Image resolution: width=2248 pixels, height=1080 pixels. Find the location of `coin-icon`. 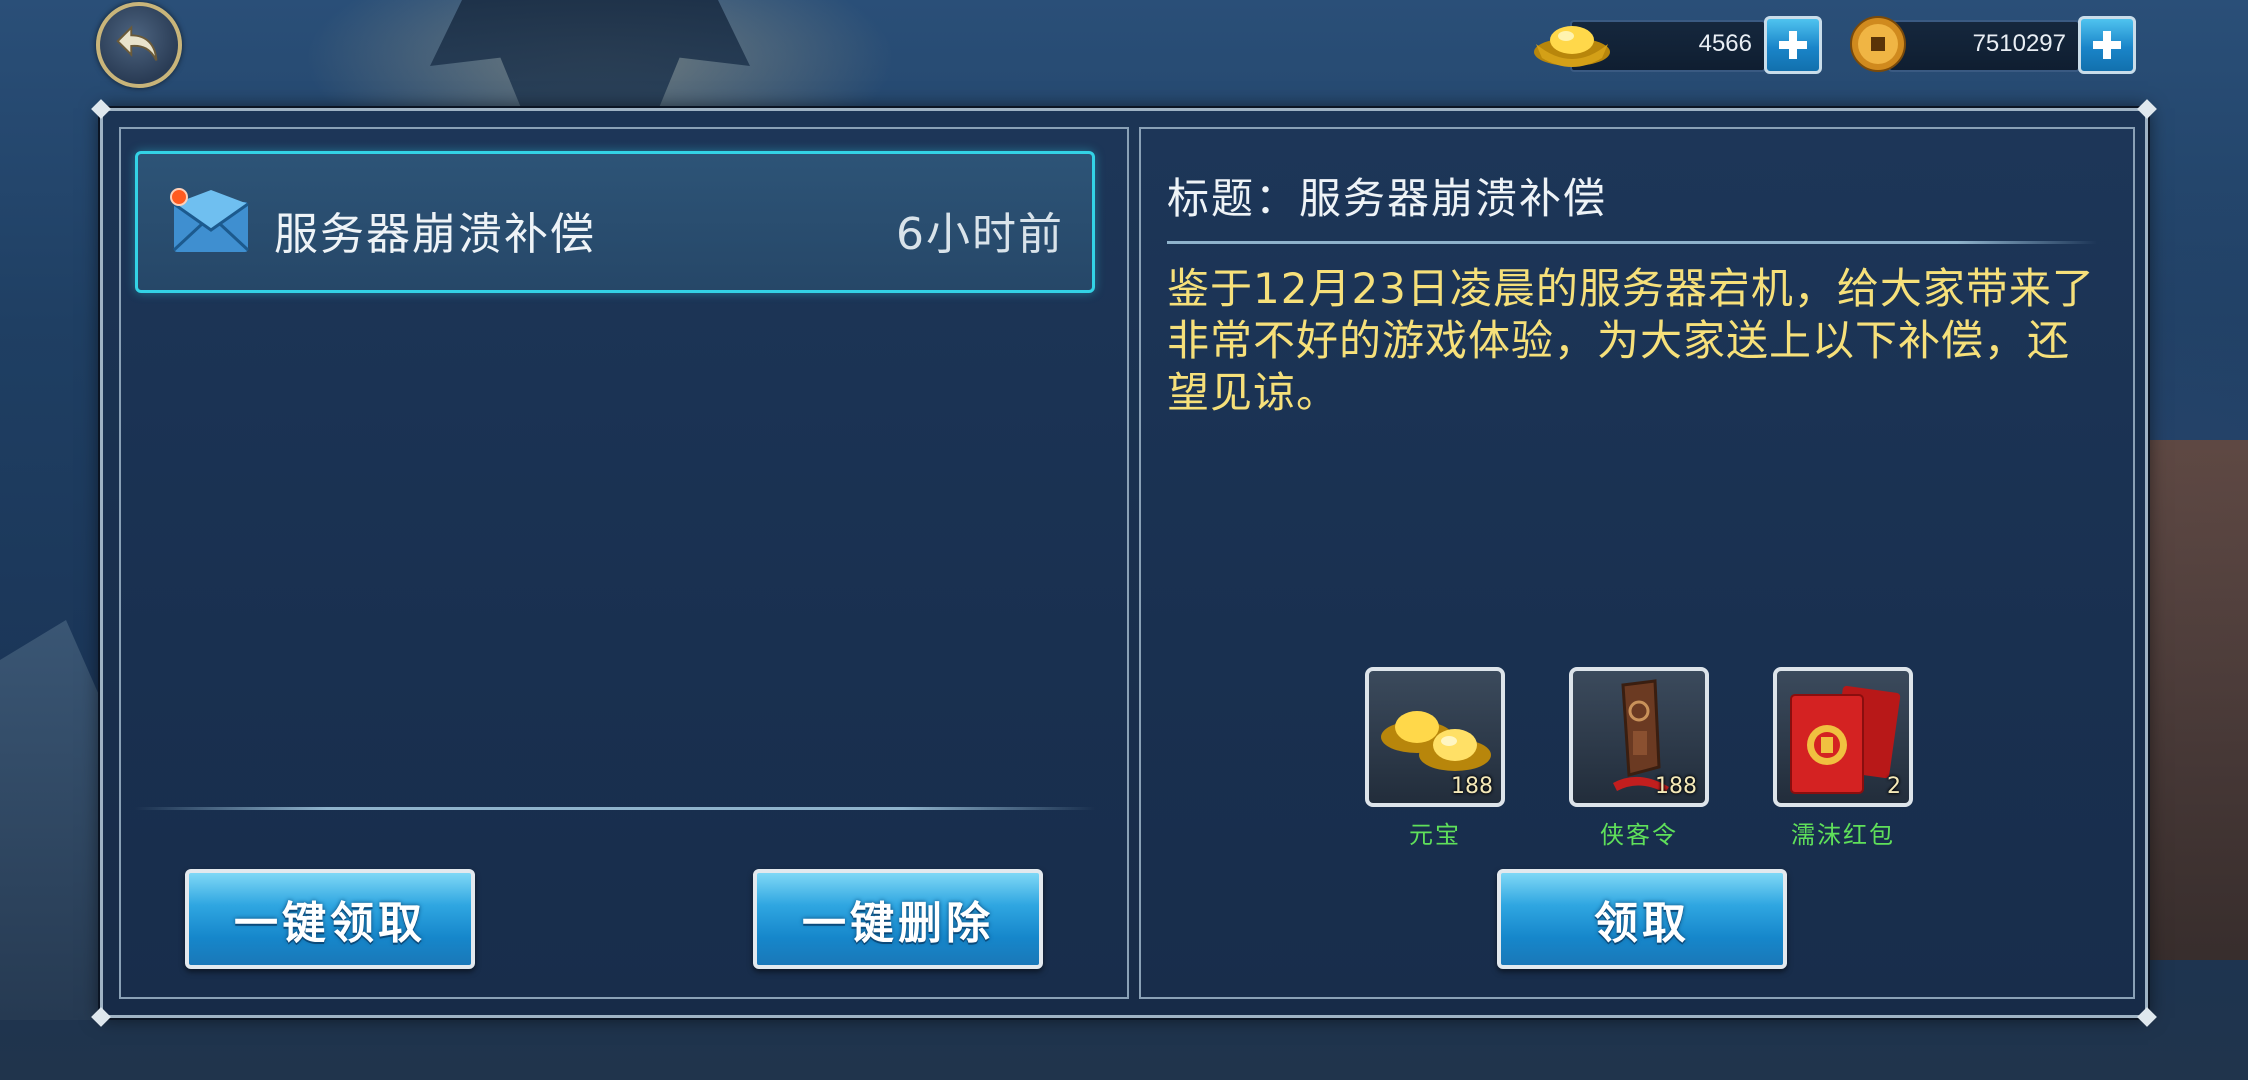

coin-icon is located at coordinates (1878, 44).